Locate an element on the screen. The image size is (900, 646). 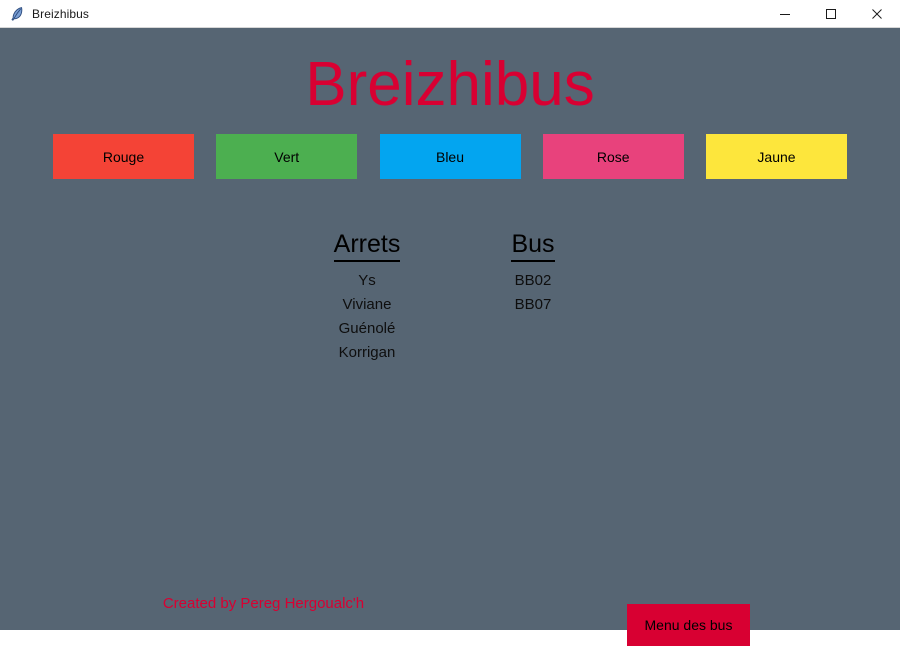
list-item: Guénolé is located at coordinates (367, 328).